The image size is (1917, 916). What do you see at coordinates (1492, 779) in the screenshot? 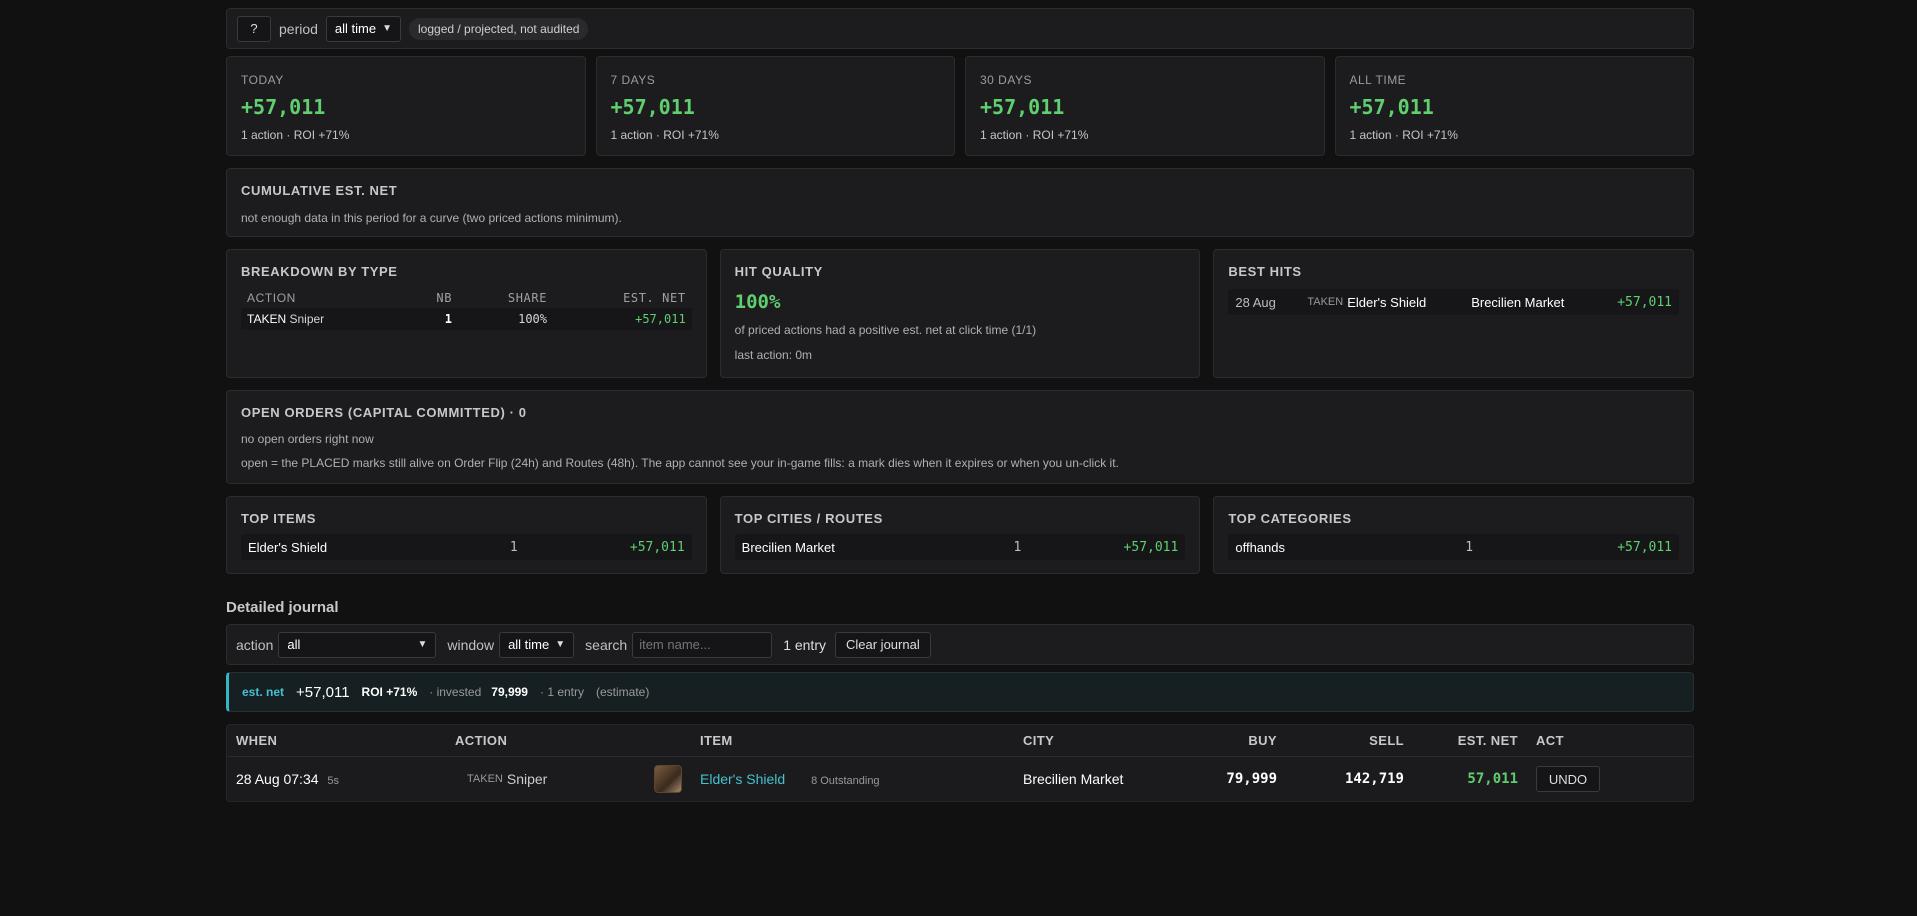
I see `cell-est-net: 57,011` at bounding box center [1492, 779].